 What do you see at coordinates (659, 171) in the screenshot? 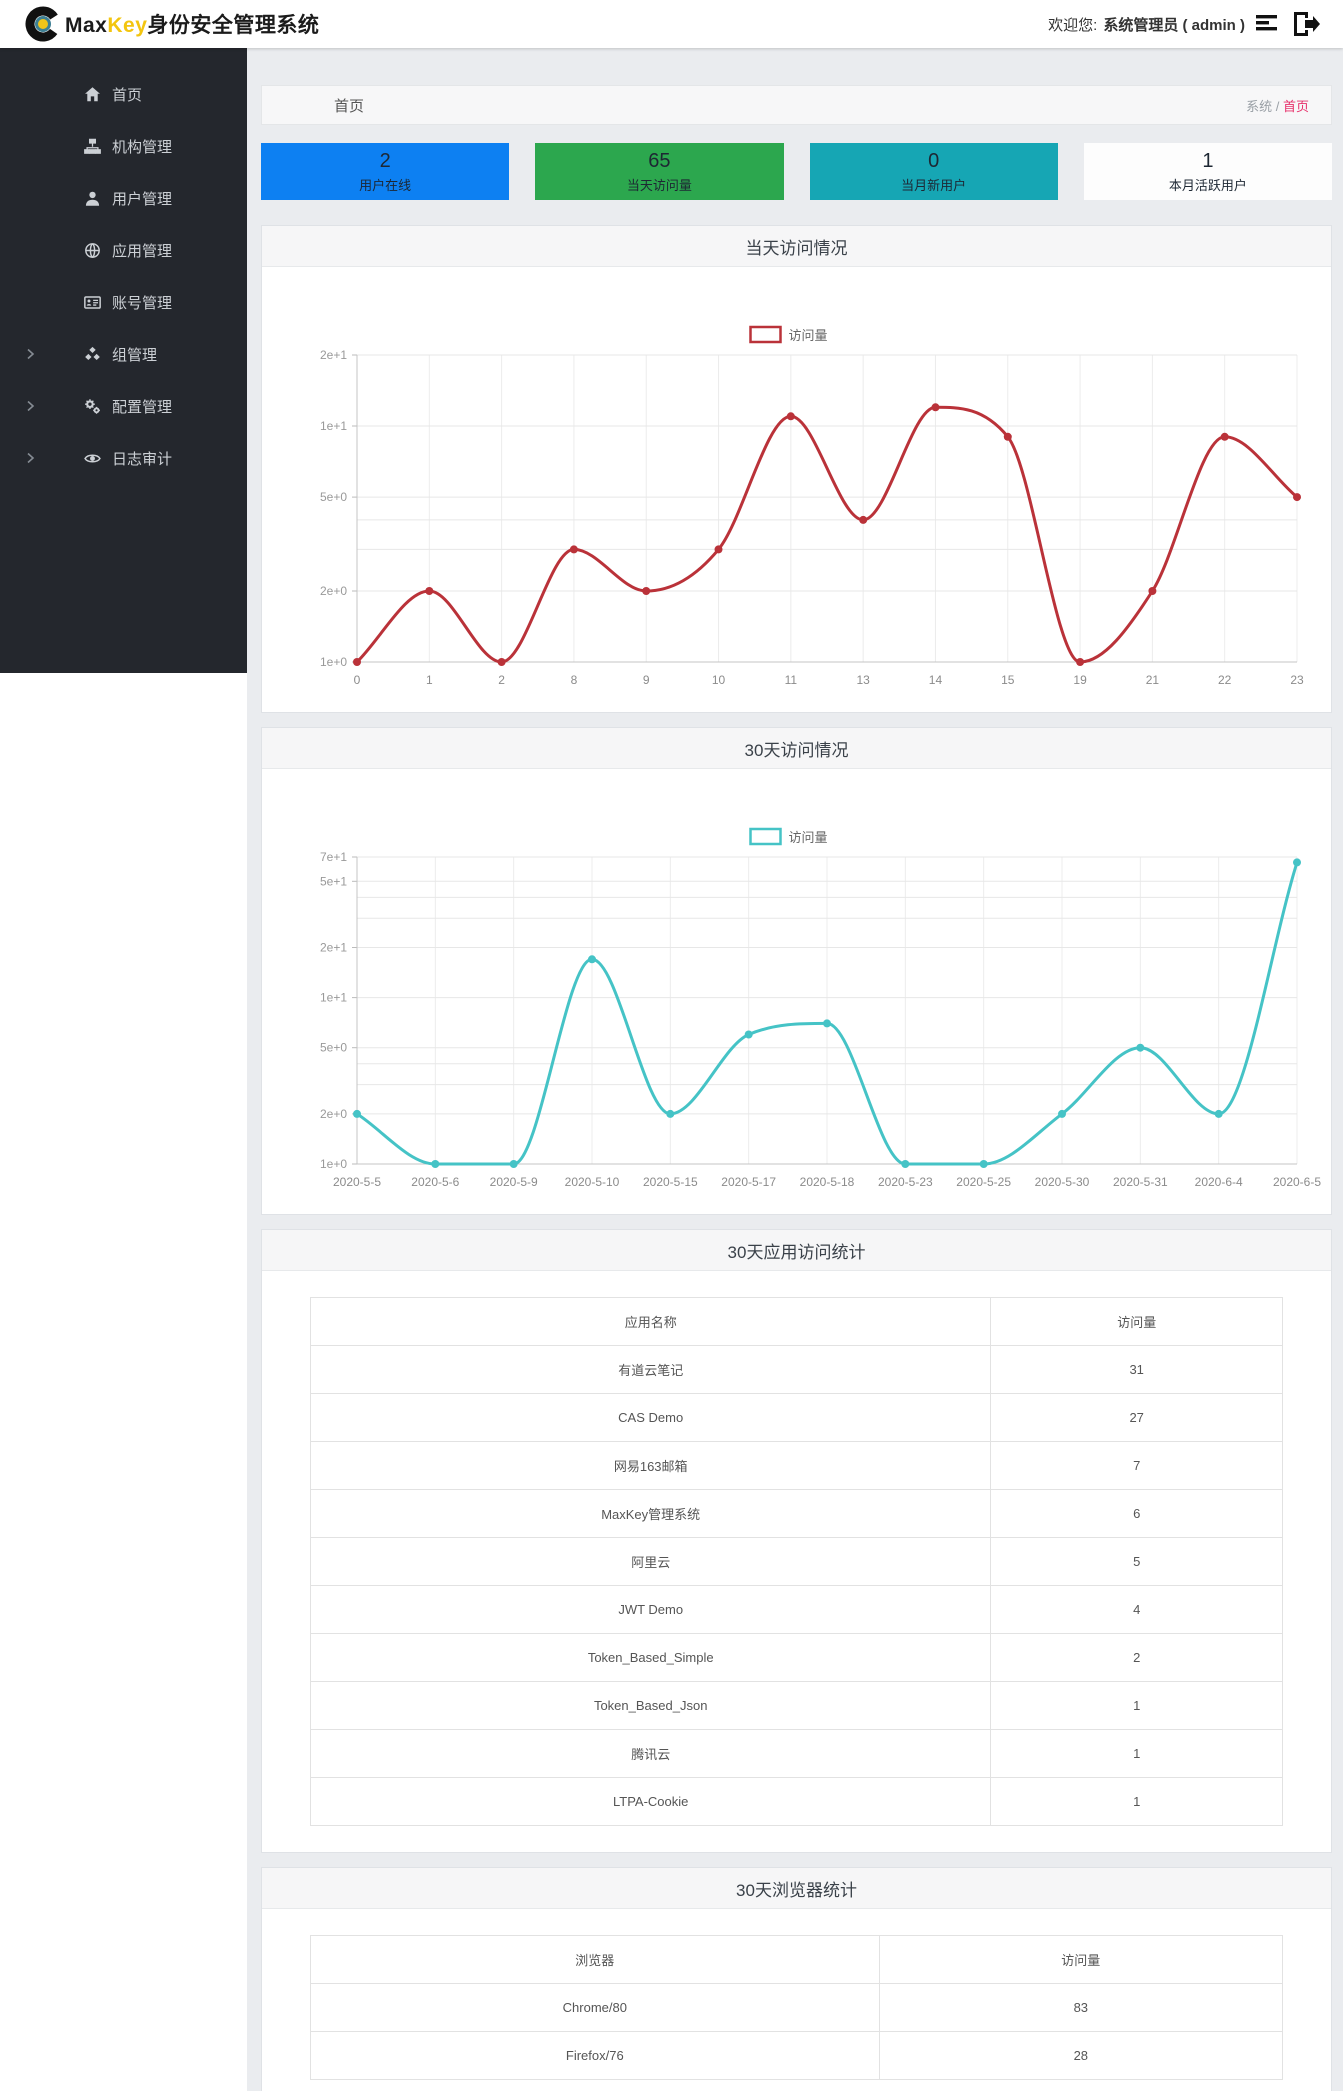
I see `stat-card-today-visits: 65 当天访问量` at bounding box center [659, 171].